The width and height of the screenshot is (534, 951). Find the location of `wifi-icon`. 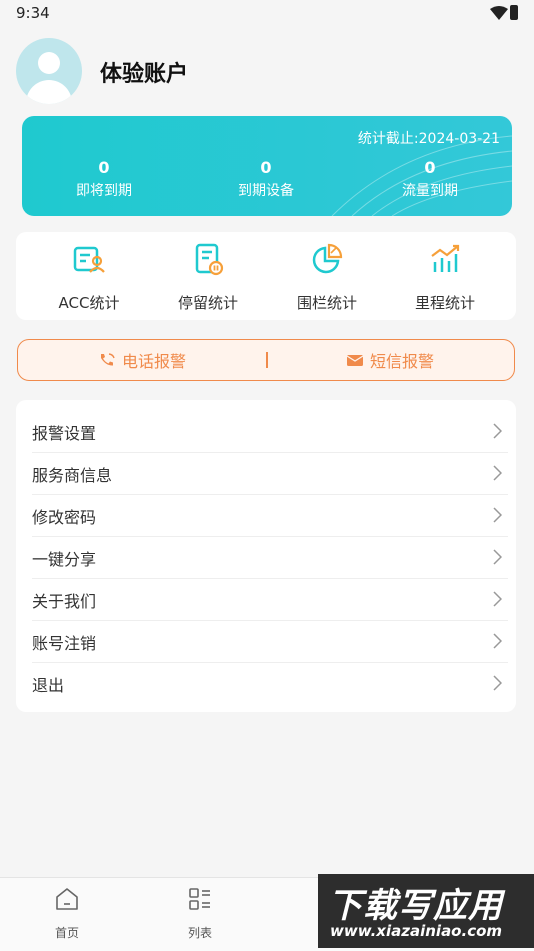

wifi-icon is located at coordinates (499, 13).